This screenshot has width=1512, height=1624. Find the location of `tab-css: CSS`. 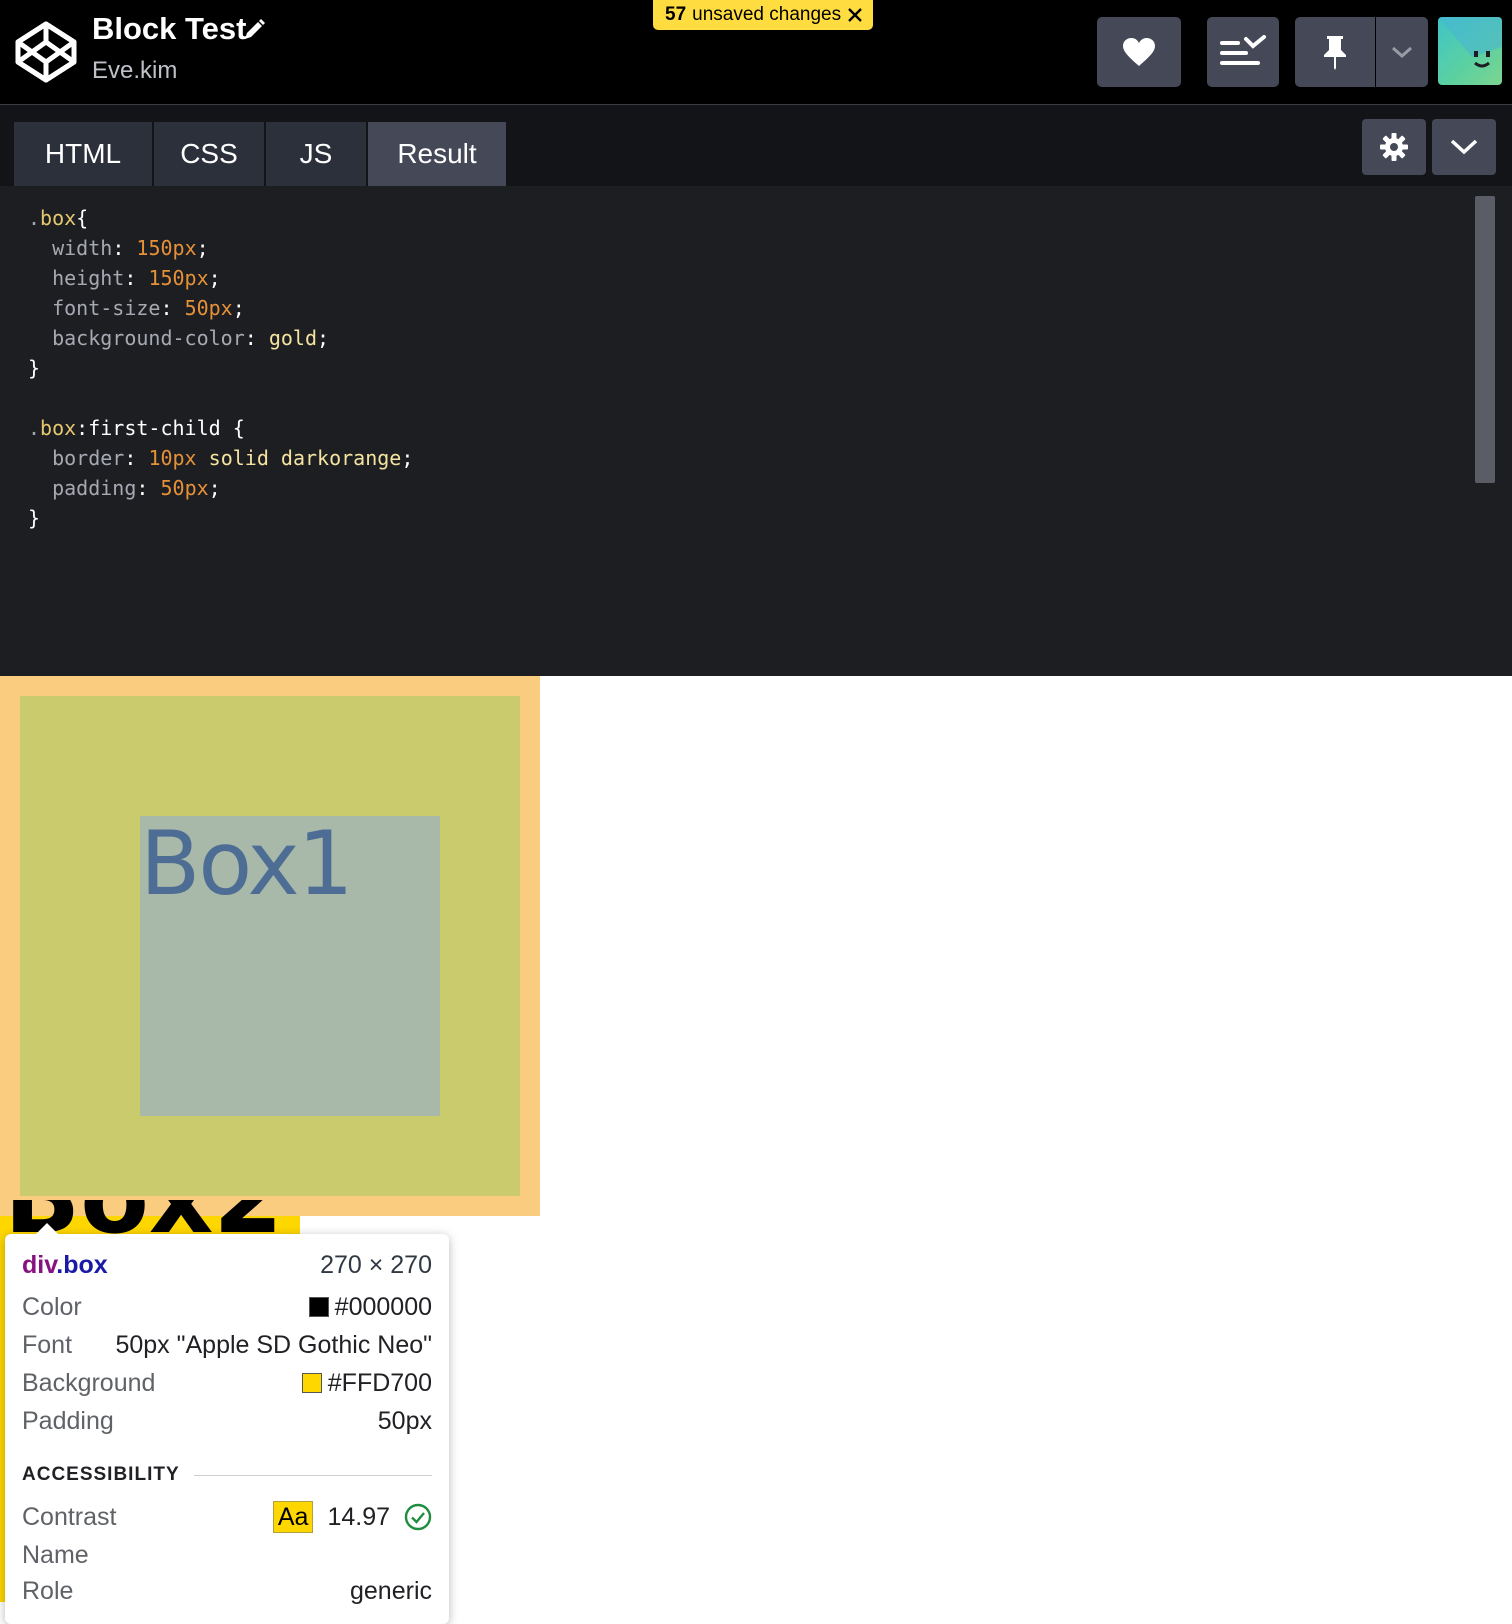

tab-css: CSS is located at coordinates (209, 154).